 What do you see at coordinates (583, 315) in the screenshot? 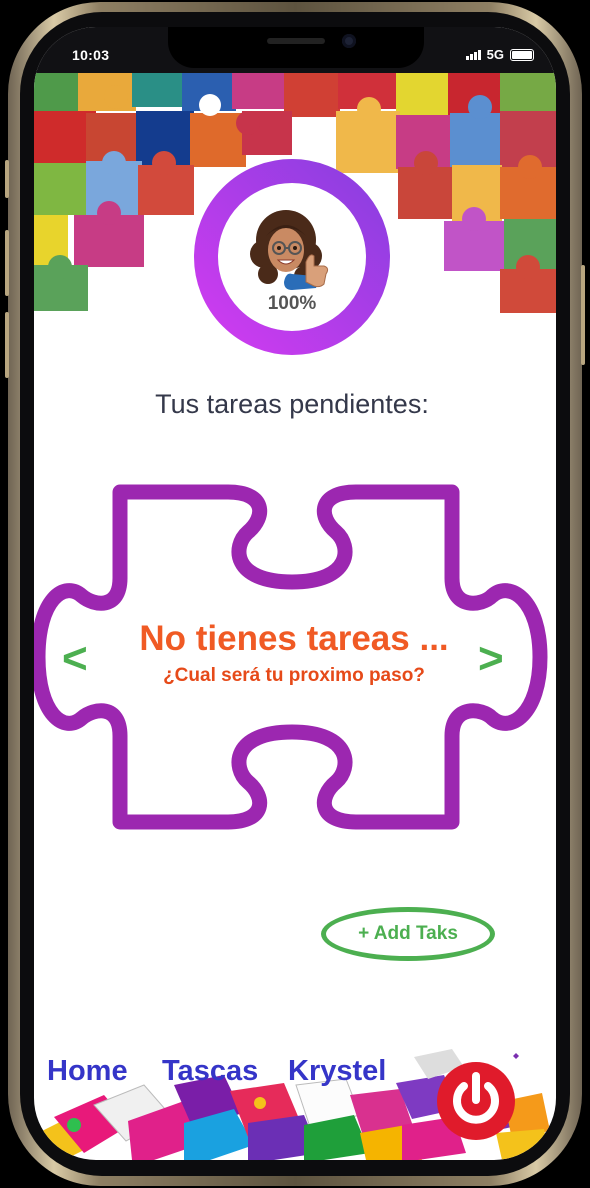
I see `side-power-button` at bounding box center [583, 315].